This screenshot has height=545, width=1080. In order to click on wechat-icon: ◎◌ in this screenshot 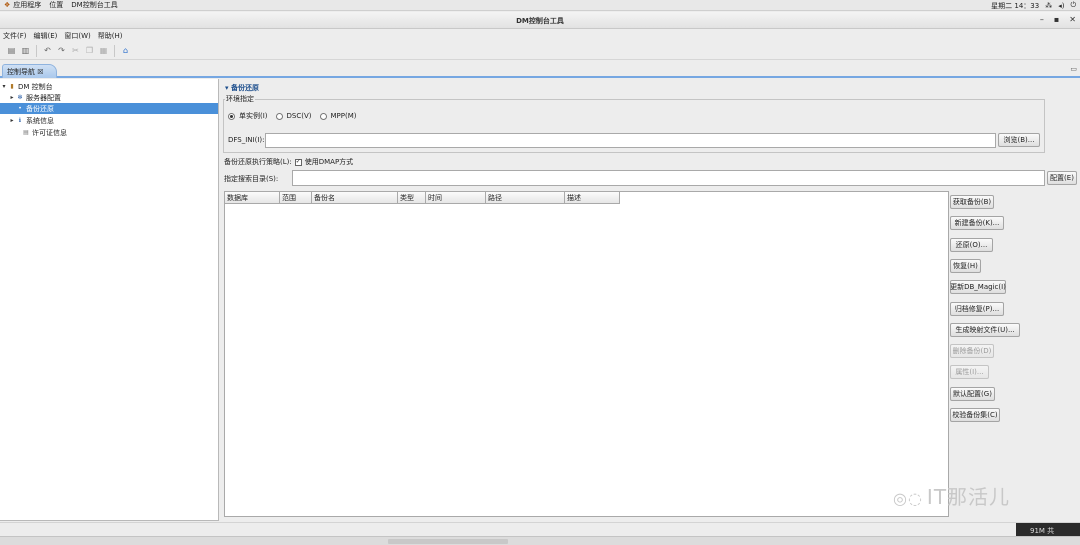, I will do `click(908, 498)`.